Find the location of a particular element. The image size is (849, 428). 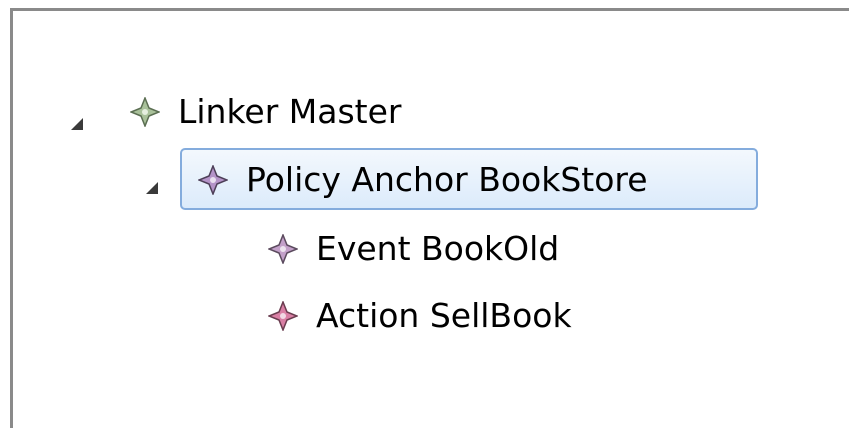

tree-node-action-sellbook: Action SellBook is located at coordinates (419, 315).